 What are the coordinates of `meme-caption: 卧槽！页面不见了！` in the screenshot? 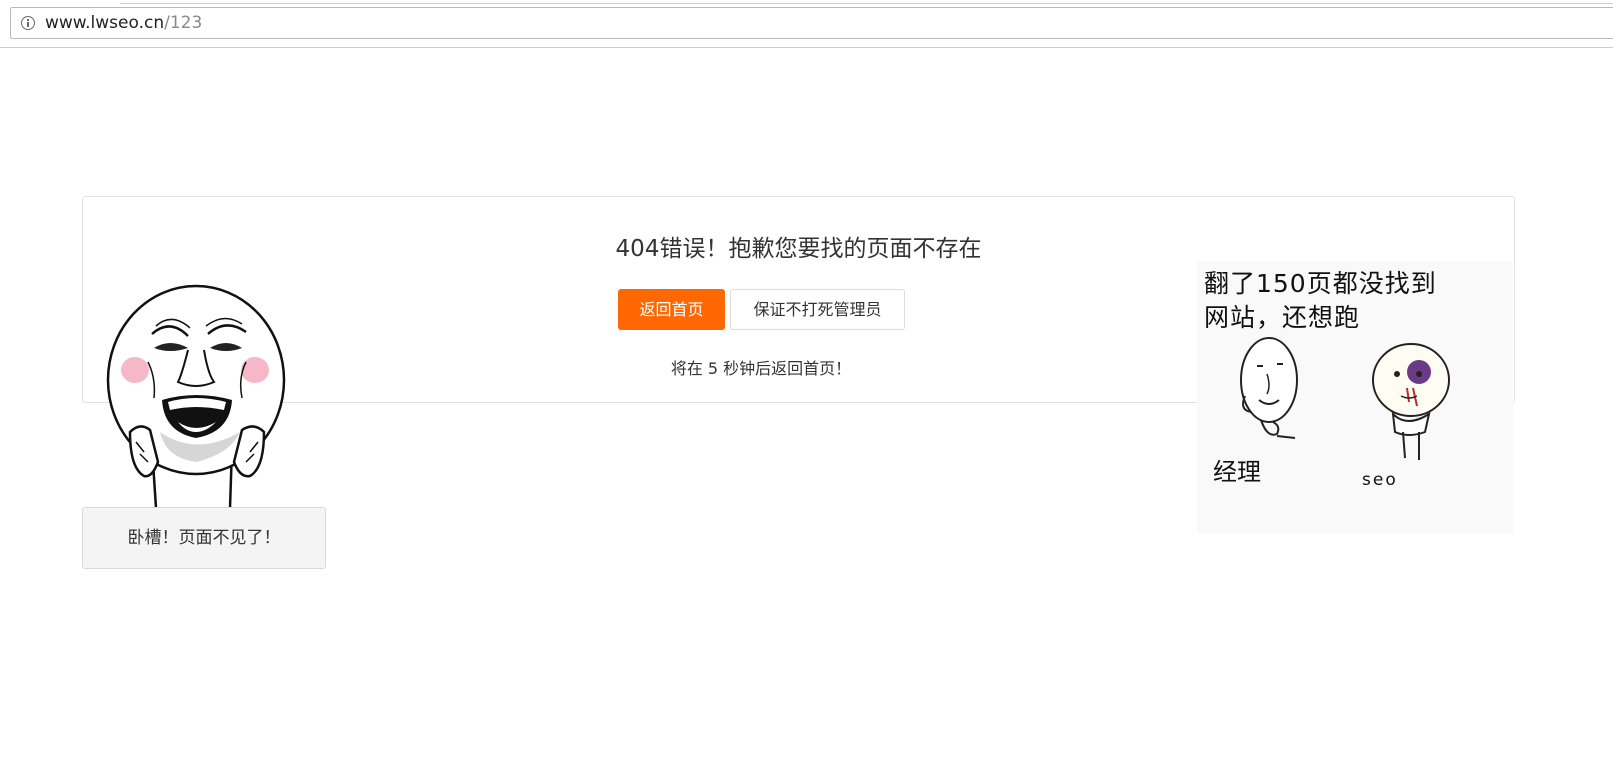 It's located at (204, 538).